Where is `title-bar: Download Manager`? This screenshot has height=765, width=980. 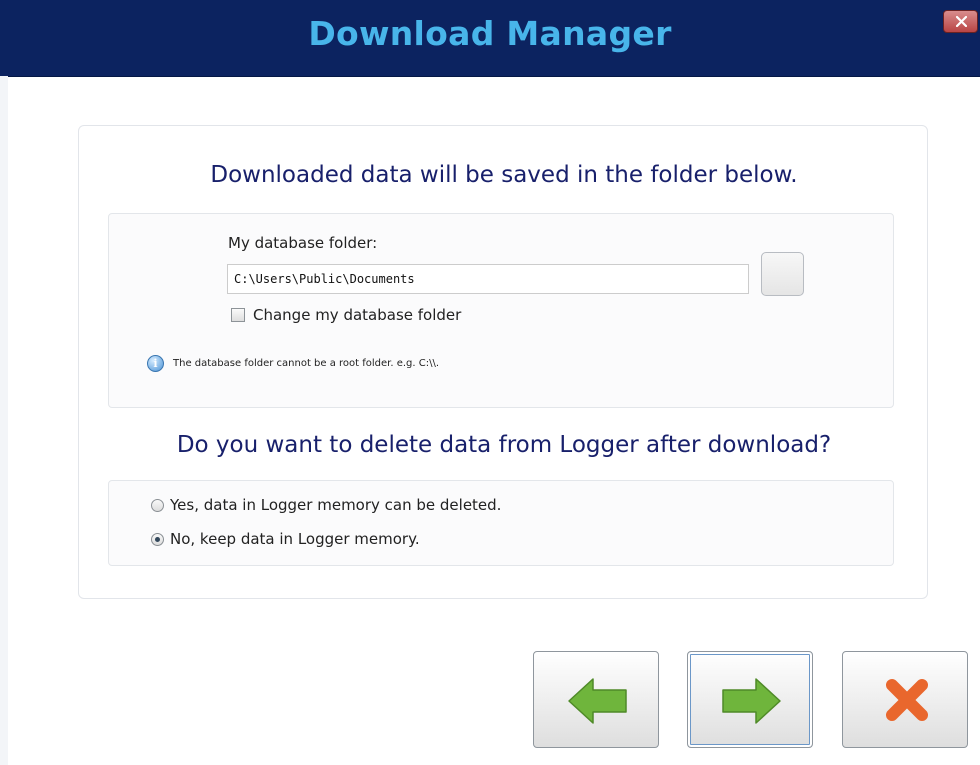
title-bar: Download Manager is located at coordinates (490, 38).